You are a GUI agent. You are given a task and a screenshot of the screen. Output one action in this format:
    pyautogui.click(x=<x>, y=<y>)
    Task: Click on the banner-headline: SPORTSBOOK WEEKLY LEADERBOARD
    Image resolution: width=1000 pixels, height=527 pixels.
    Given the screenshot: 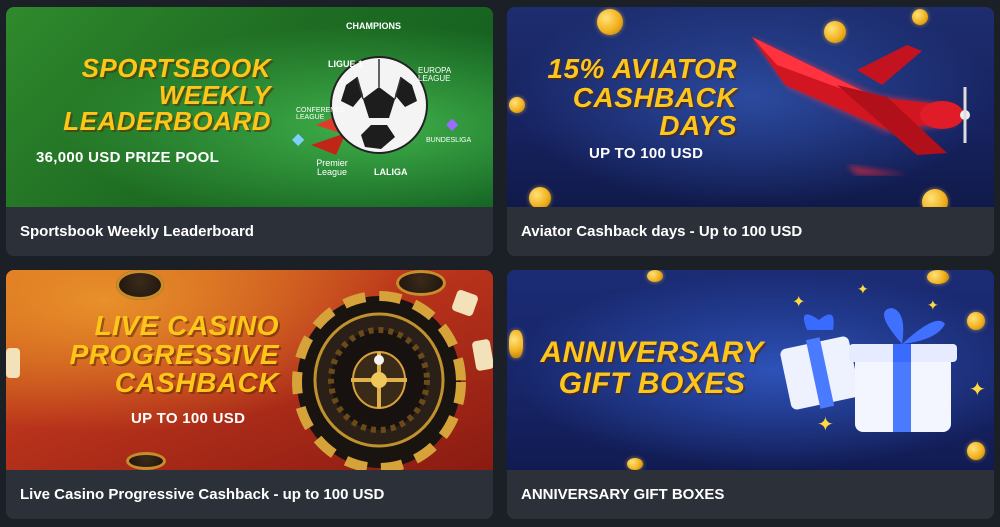 What is the action you would take?
    pyautogui.click(x=167, y=95)
    